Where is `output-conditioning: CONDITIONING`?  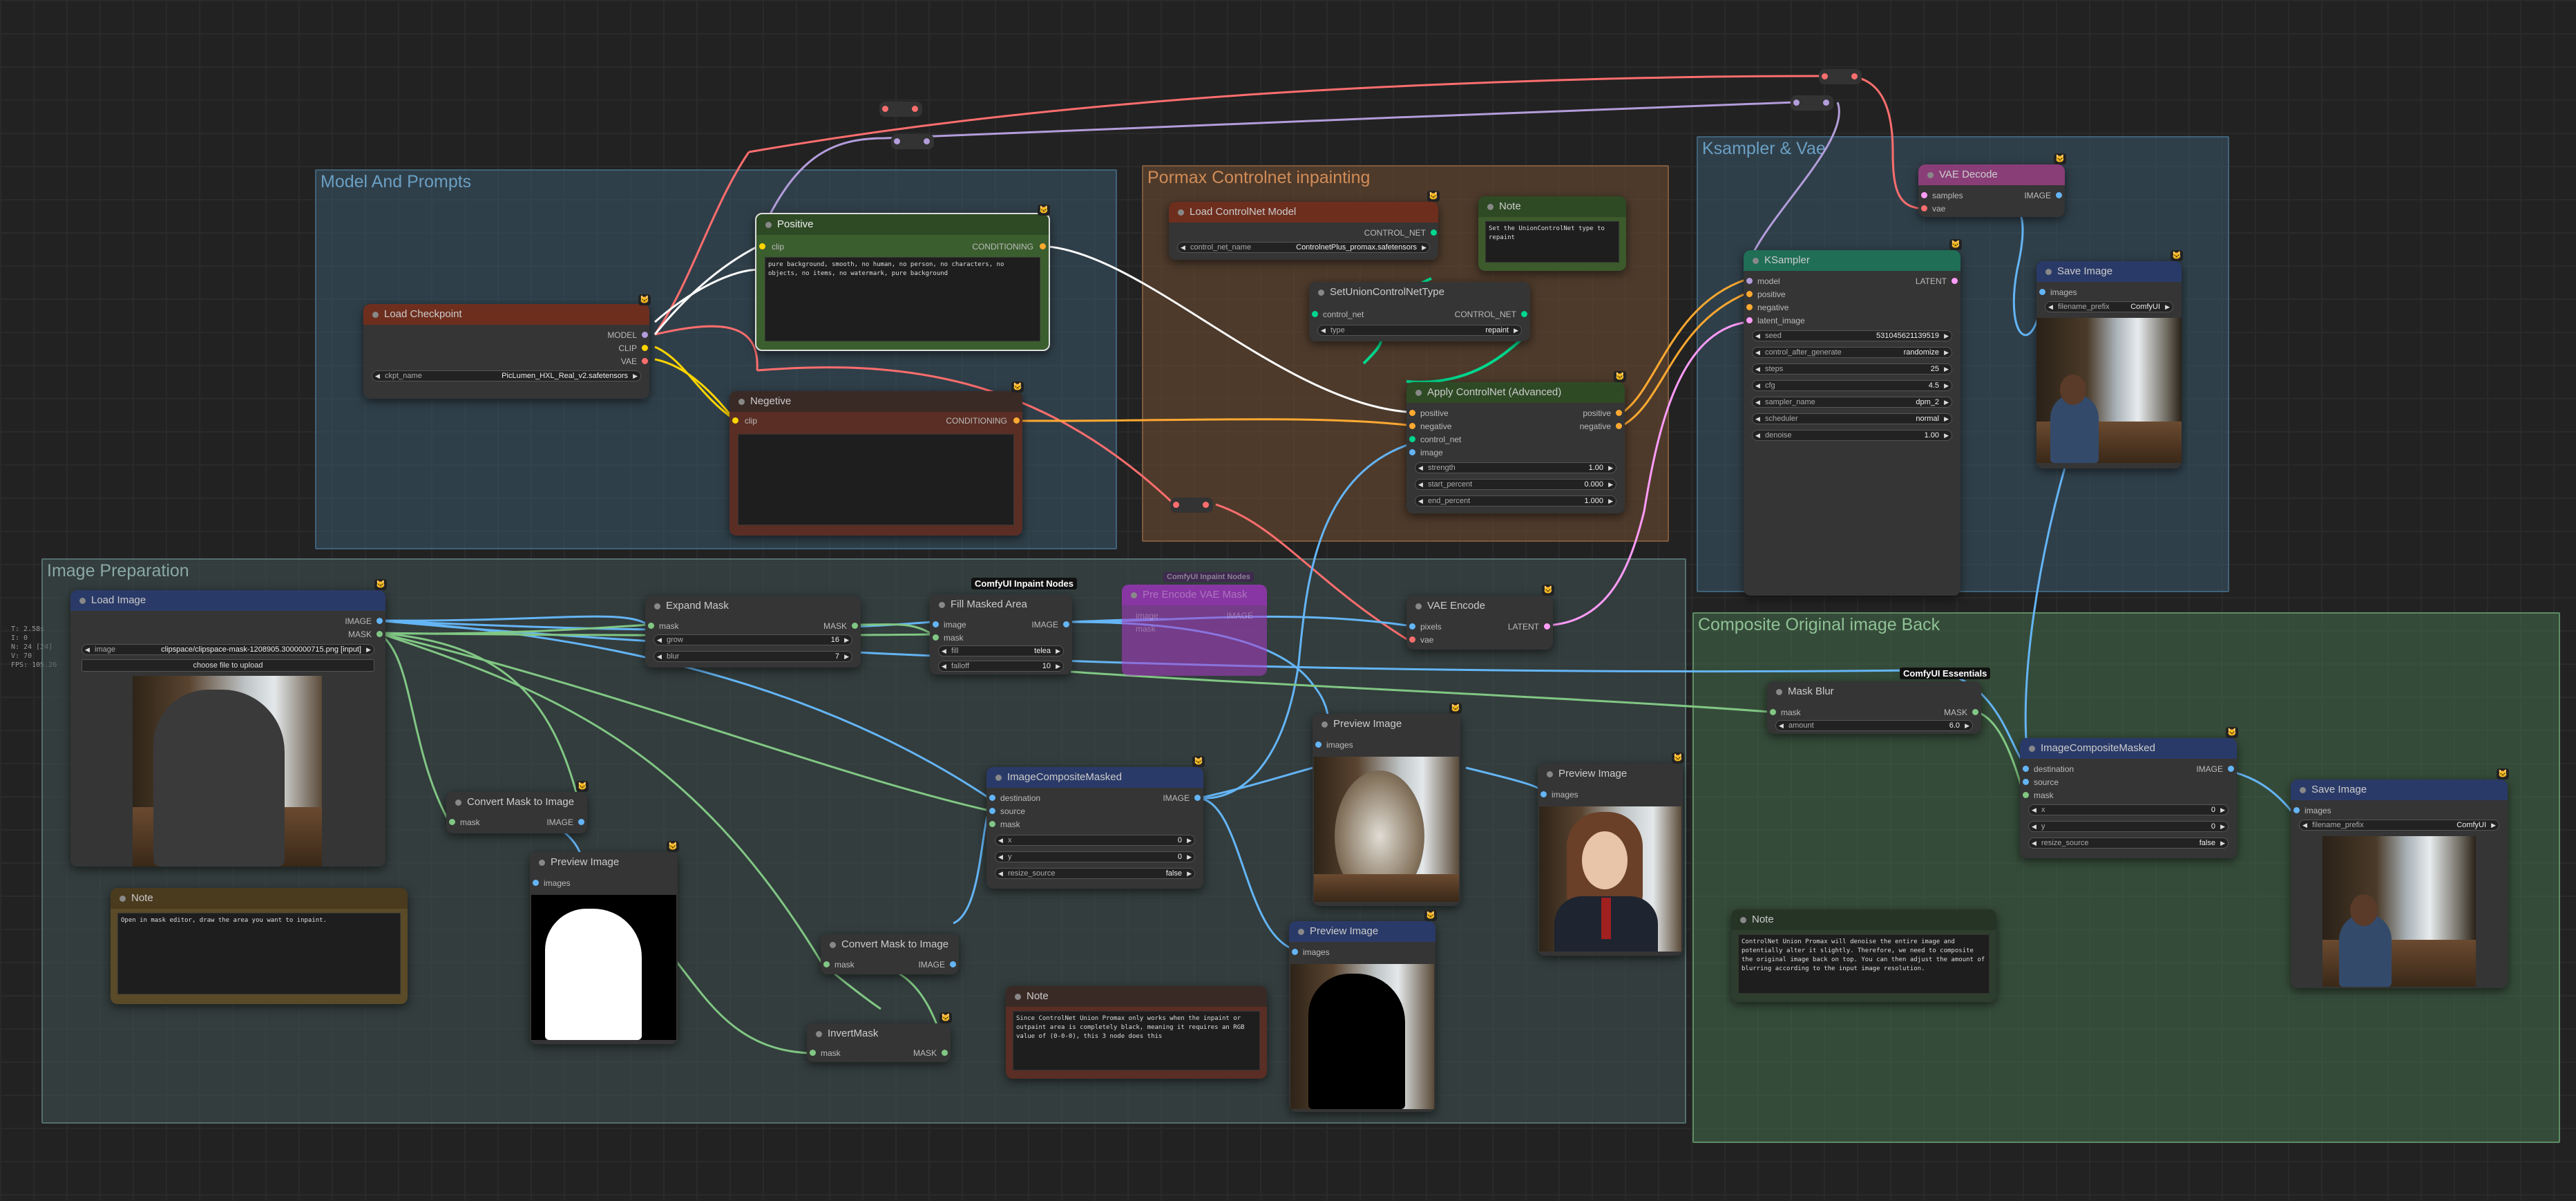 output-conditioning: CONDITIONING is located at coordinates (977, 421).